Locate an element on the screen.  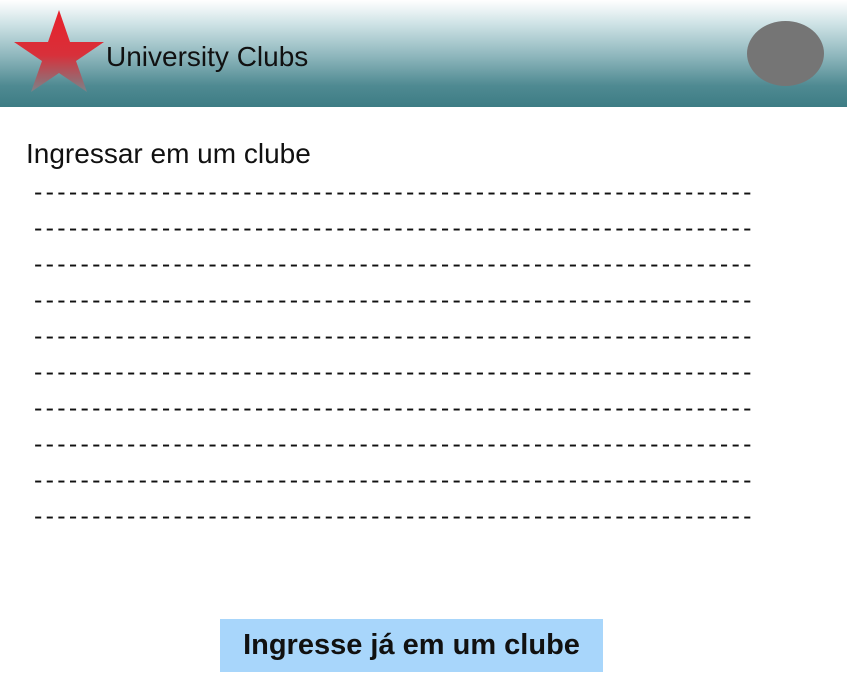
star-icon is located at coordinates (59, 51).